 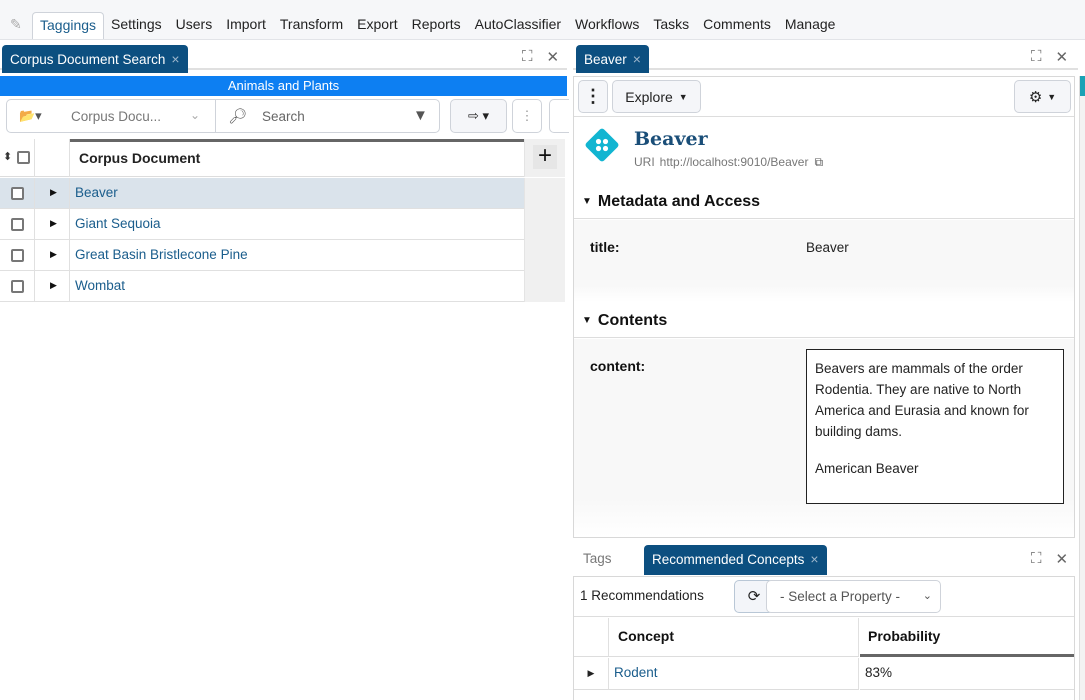 What do you see at coordinates (737, 25) in the screenshot?
I see `tab-comments: Comments` at bounding box center [737, 25].